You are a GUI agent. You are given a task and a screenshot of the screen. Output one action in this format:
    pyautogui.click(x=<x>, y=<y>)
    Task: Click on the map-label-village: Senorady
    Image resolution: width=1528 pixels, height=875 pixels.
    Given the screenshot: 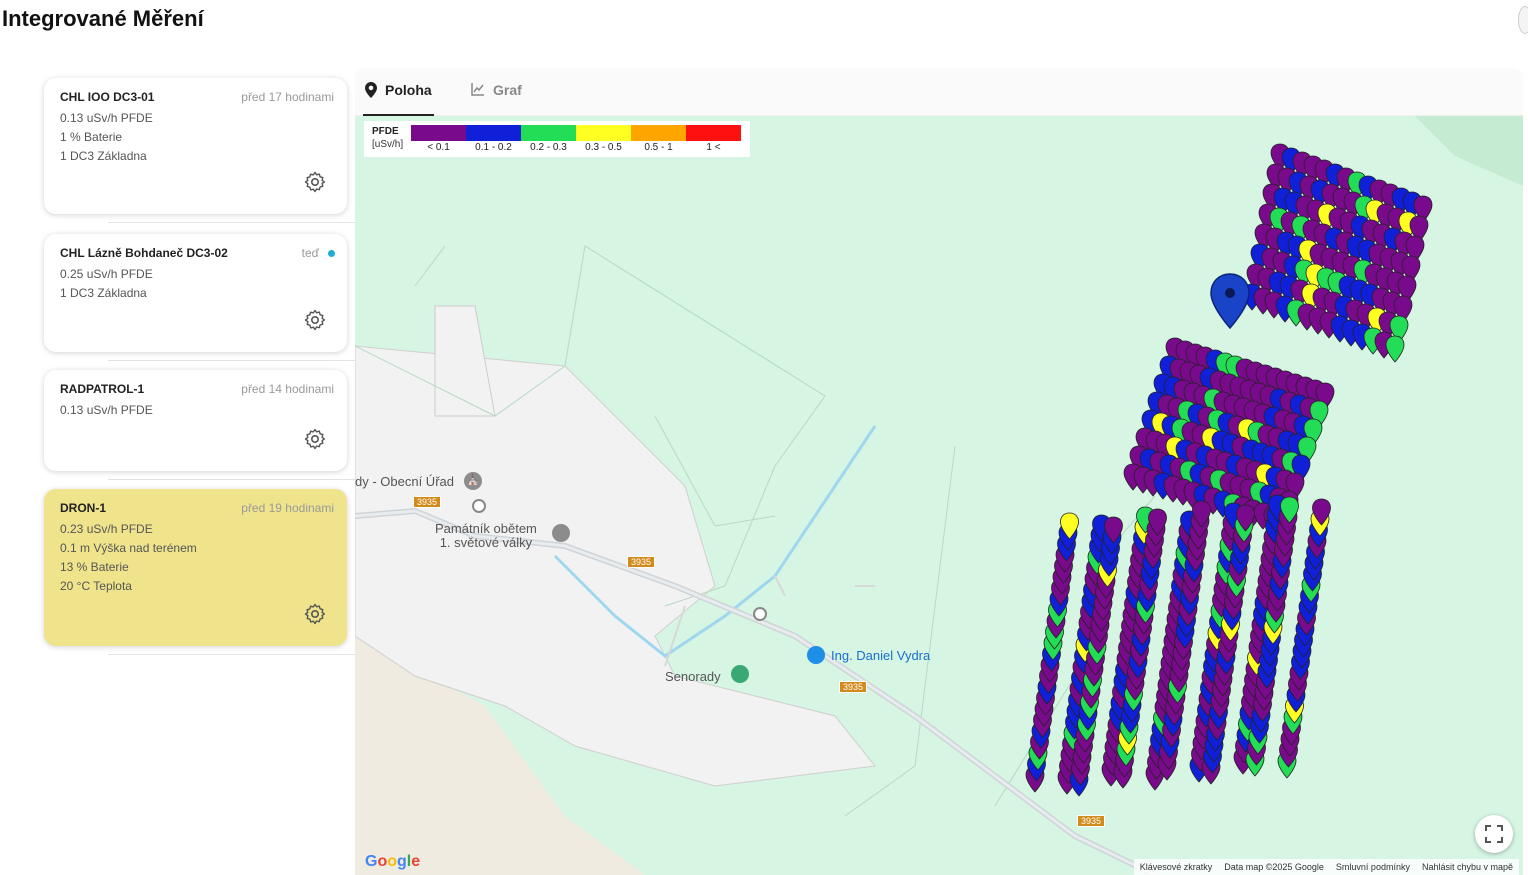 What is the action you would take?
    pyautogui.click(x=693, y=676)
    